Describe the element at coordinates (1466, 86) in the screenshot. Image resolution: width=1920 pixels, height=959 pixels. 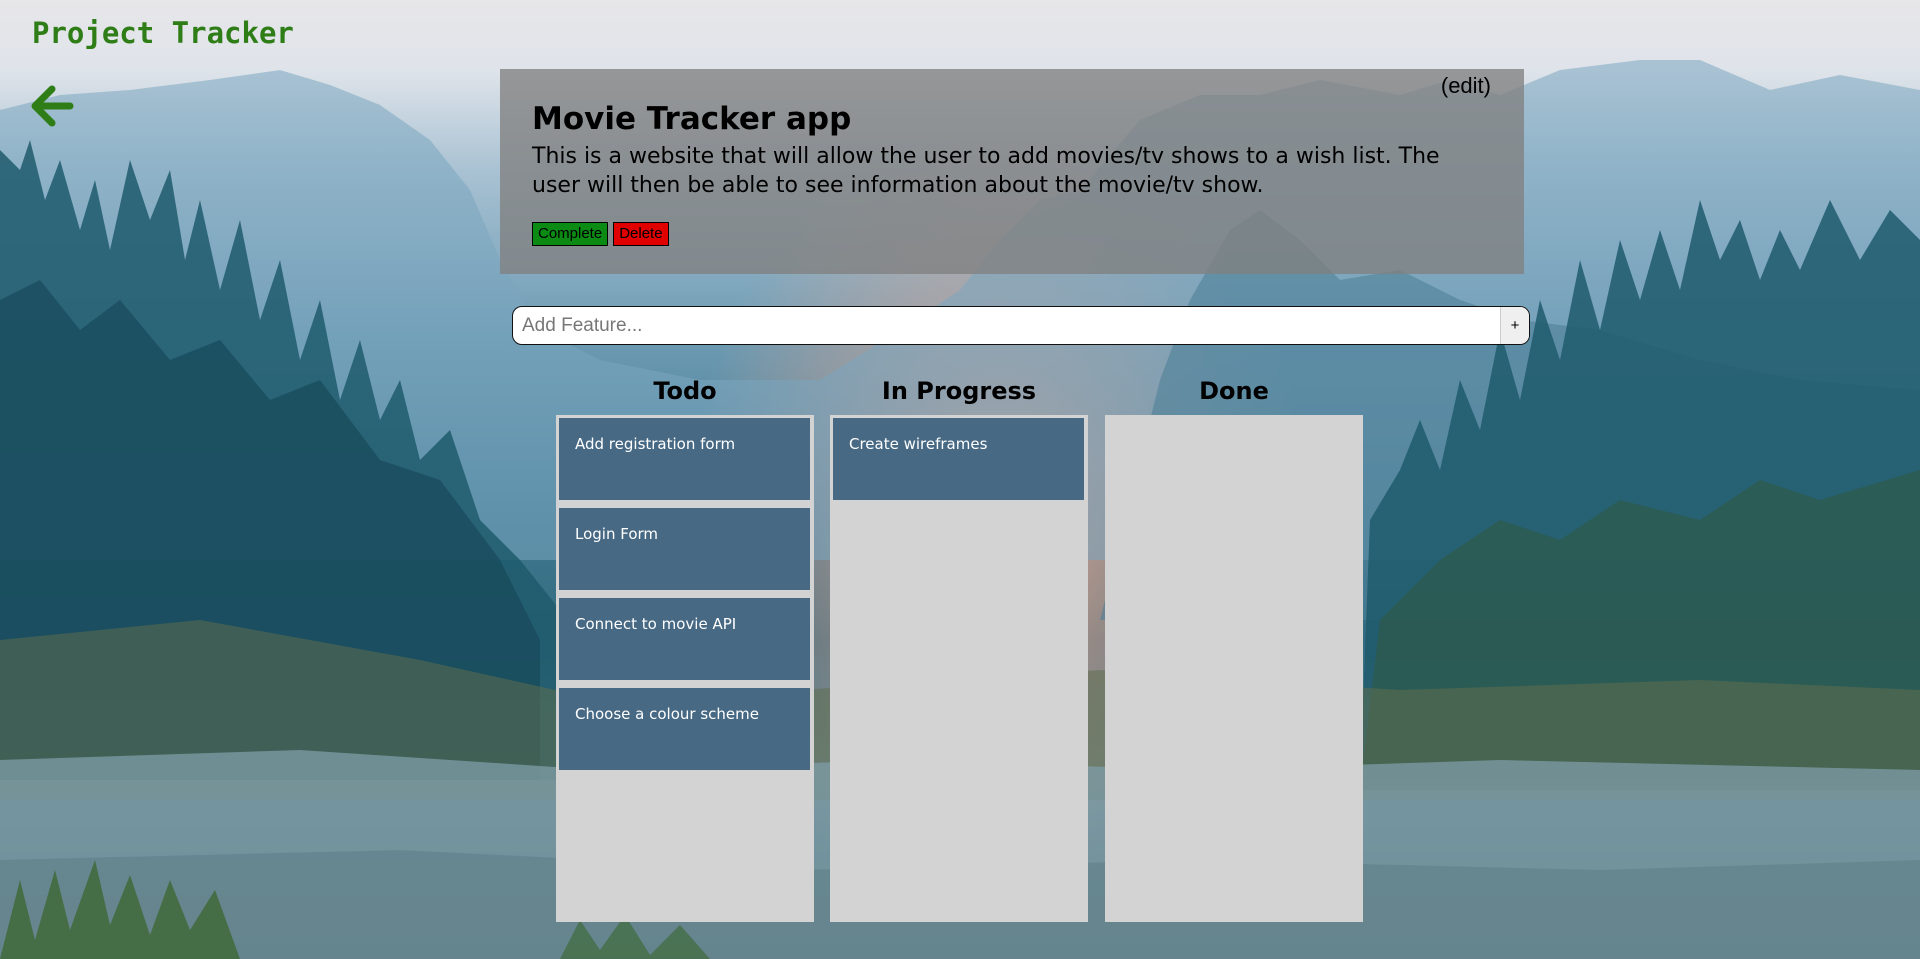
I see `edit-link: (edit)` at that location.